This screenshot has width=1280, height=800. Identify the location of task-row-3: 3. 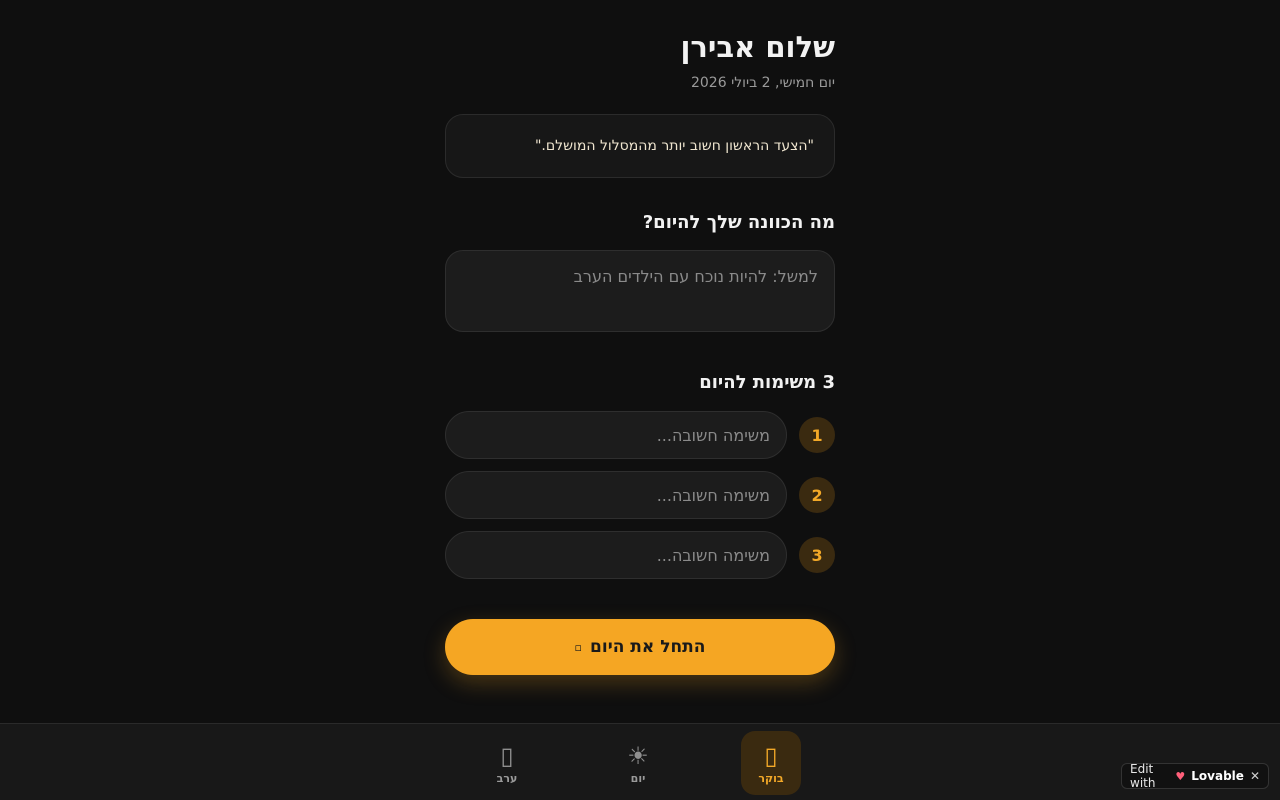
(640, 555).